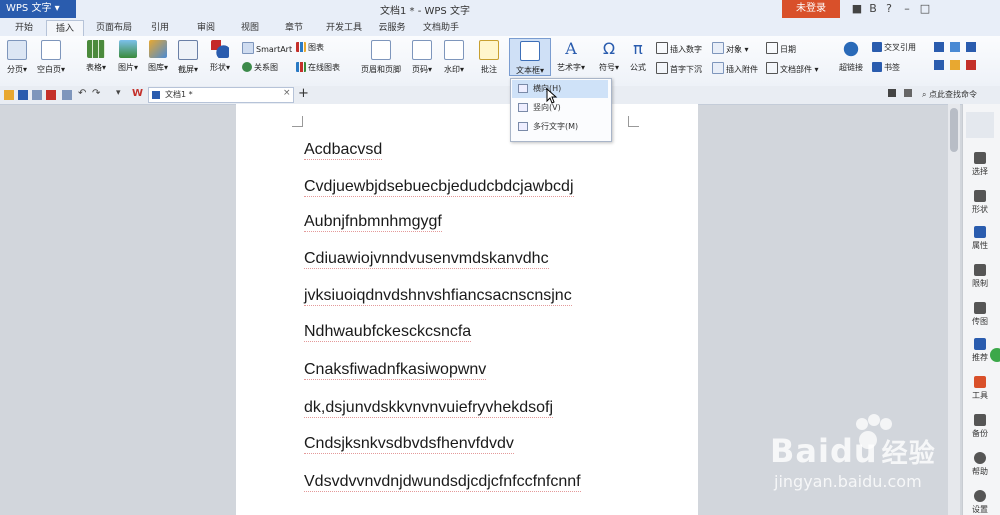 The height and width of the screenshot is (515, 1000). I want to click on header-footer-button: 页眉和页脚, so click(381, 57).